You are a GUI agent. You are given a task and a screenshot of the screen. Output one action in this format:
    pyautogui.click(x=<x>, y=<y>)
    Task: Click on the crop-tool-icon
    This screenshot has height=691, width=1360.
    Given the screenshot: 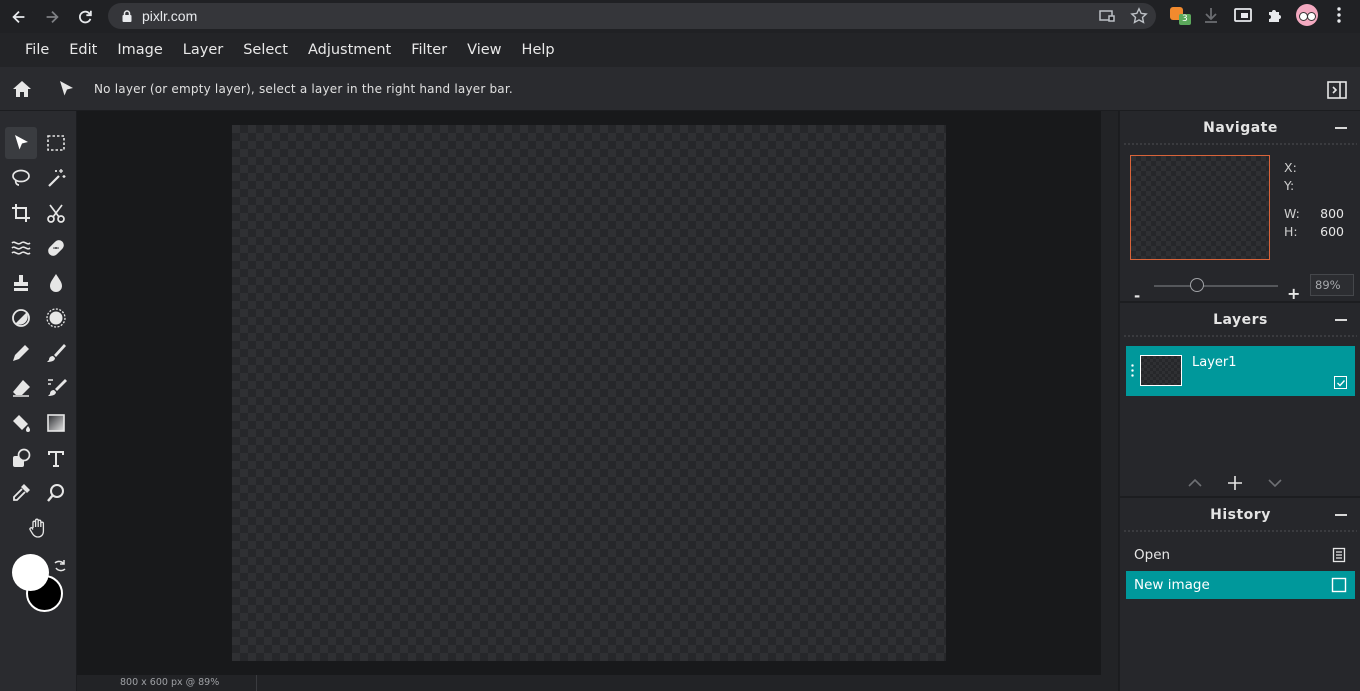 What is the action you would take?
    pyautogui.click(x=21, y=213)
    